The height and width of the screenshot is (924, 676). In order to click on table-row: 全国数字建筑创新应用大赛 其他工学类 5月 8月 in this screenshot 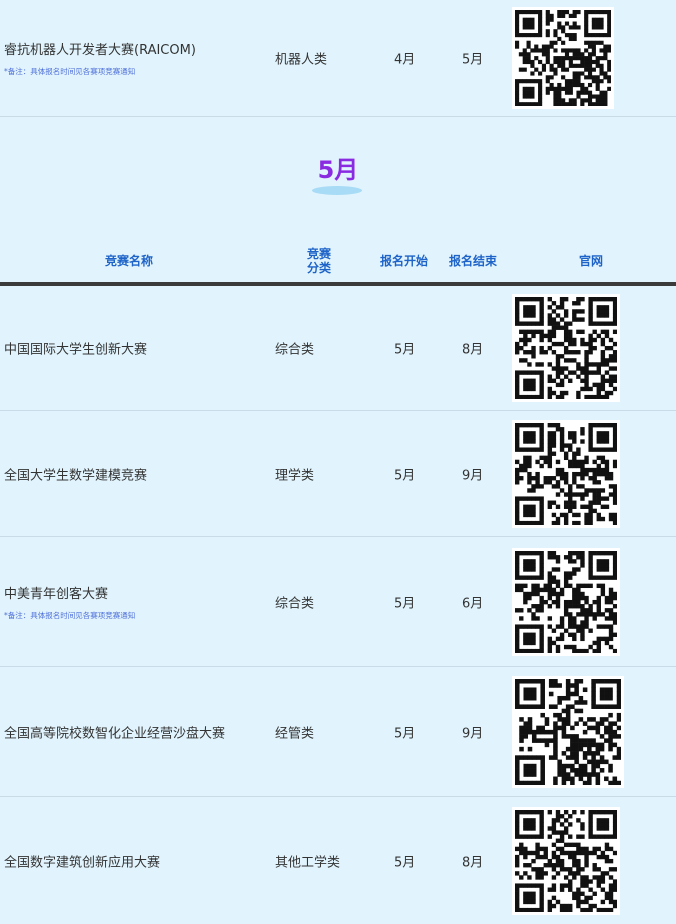, I will do `click(338, 860)`.